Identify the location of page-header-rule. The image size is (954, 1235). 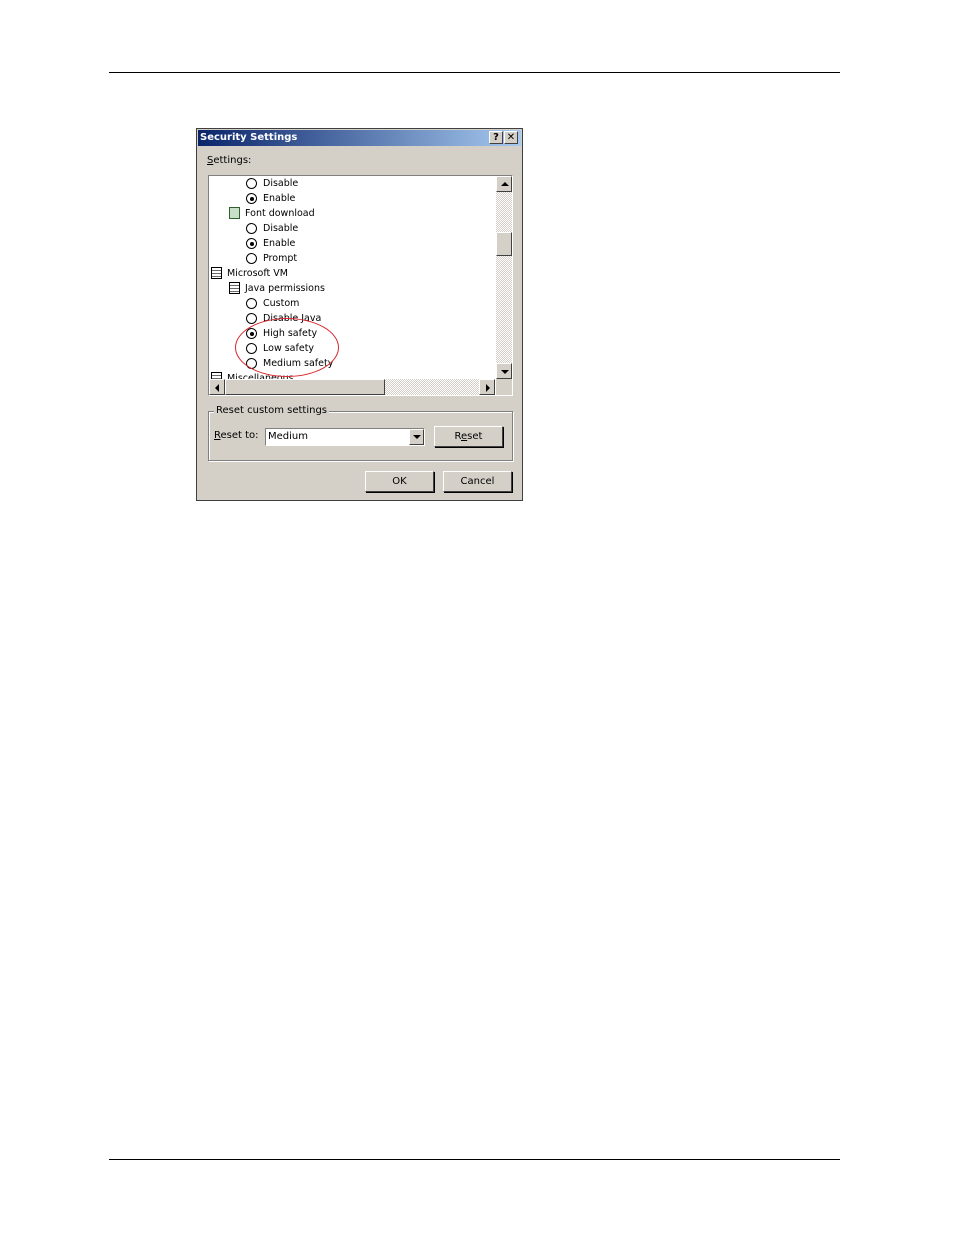
(474, 72).